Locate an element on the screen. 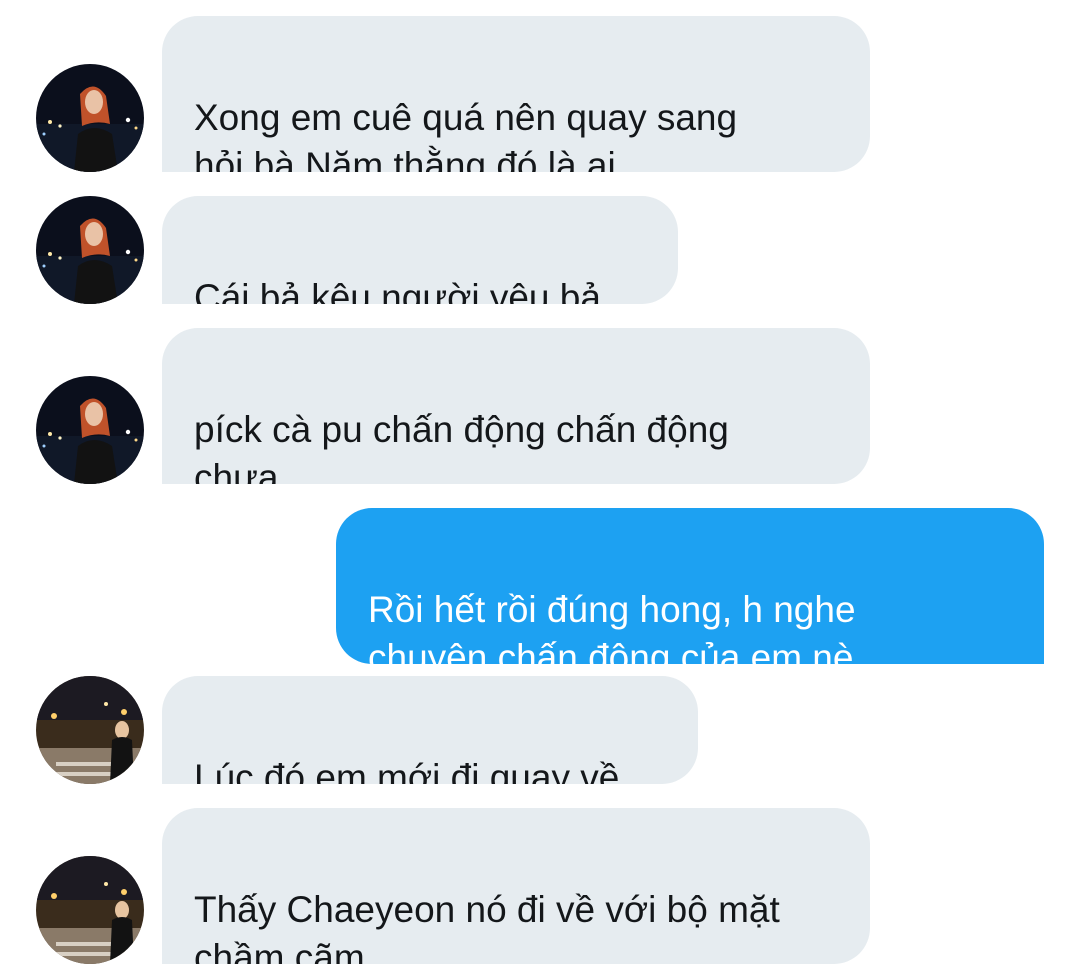  message-bubble: Lúc đó em mới đi quay về is located at coordinates (430, 730).